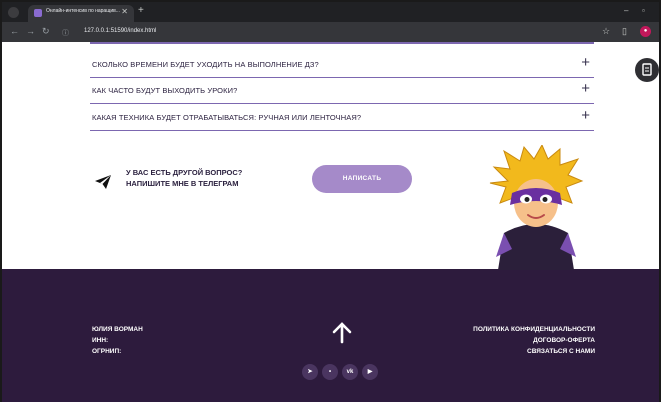 This screenshot has width=661, height=402. What do you see at coordinates (184, 172) in the screenshot?
I see `contact-line-1: У ВАС ЕСТЬ ДРУГОЙ ВОПРОС?` at bounding box center [184, 172].